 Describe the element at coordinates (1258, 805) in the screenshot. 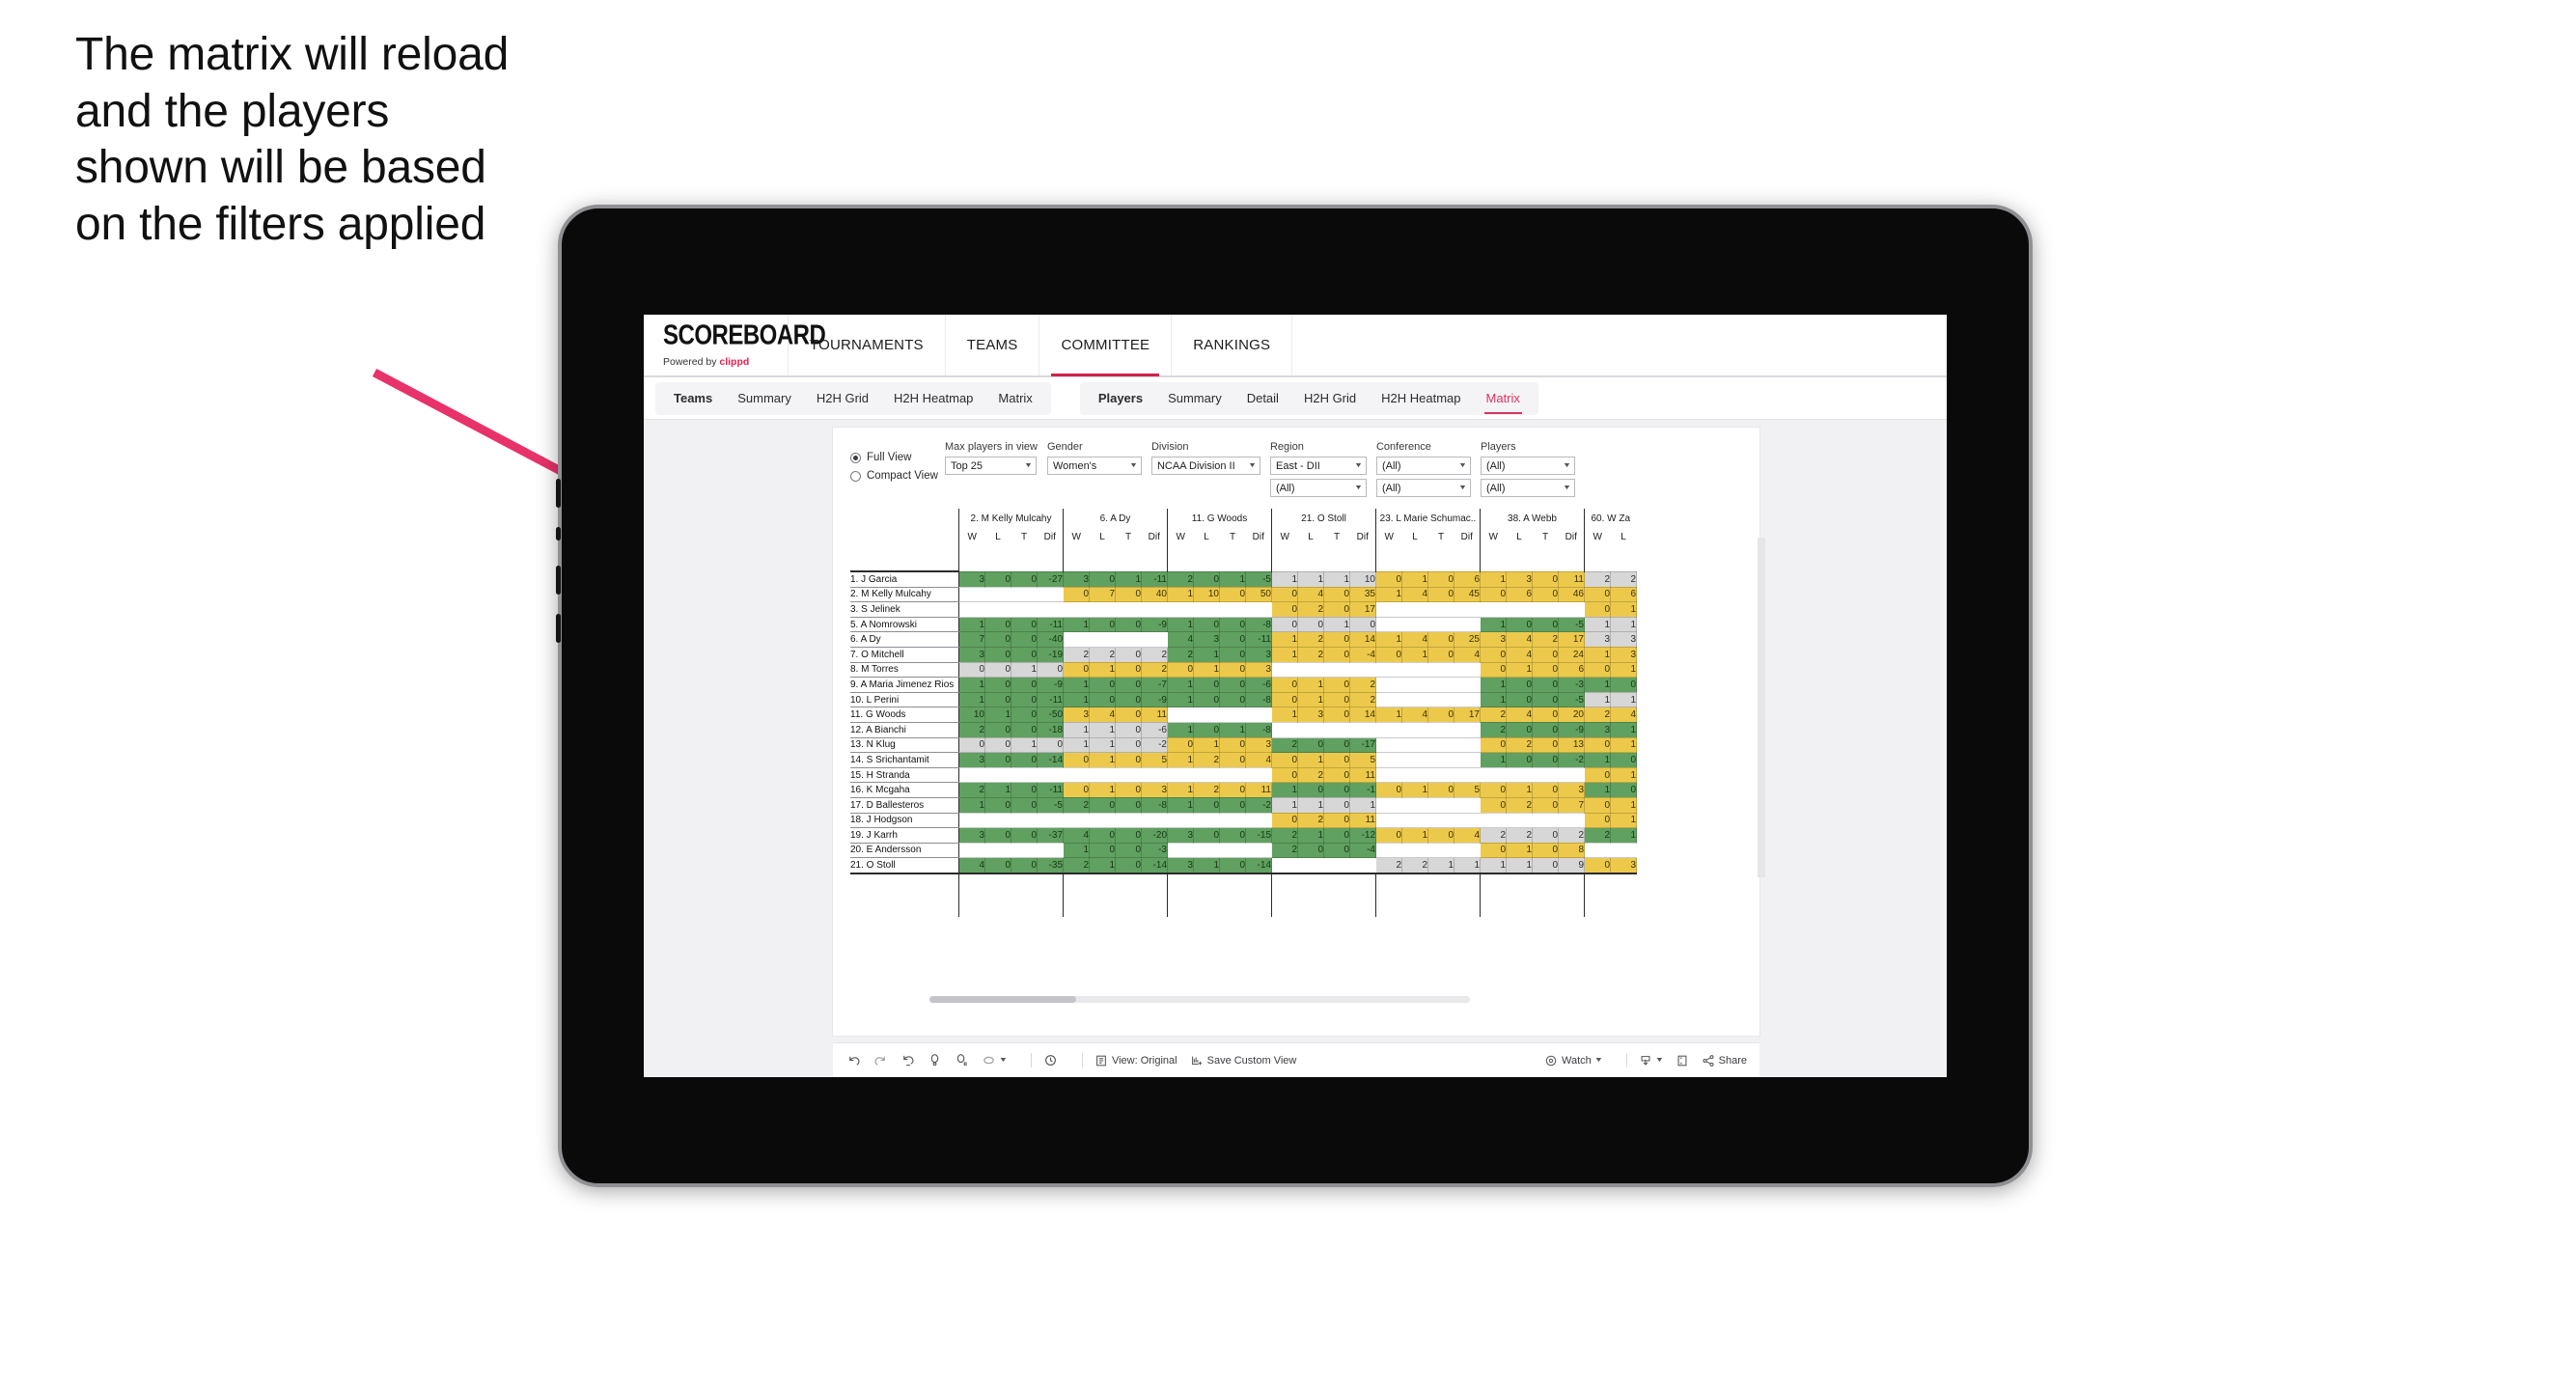

I see `matrix-cell: -2` at that location.